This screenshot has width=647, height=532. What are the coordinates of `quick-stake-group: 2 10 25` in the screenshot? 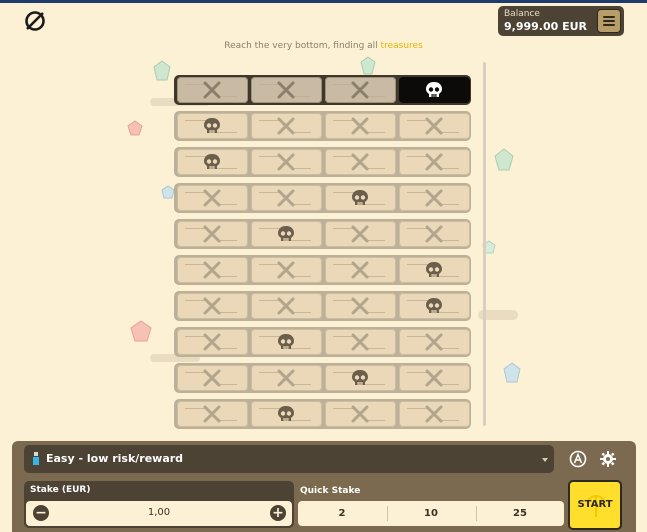 It's located at (431, 513).